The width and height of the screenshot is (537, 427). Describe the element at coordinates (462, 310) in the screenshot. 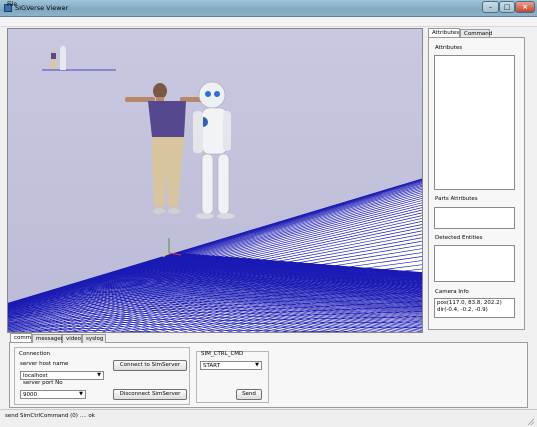

I see `camera-dir: dir(-0.4, -0.2, -0.9)` at that location.